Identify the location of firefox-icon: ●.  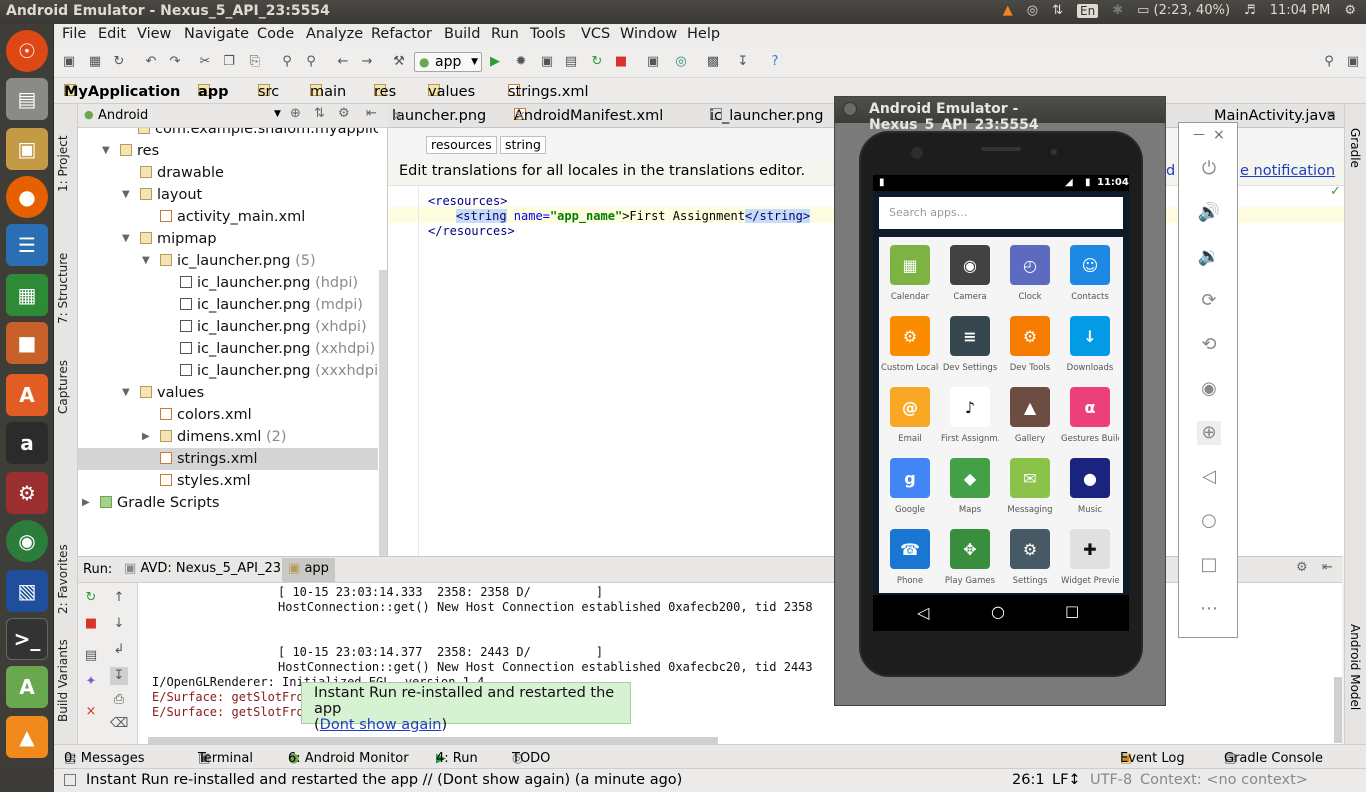
(27, 197).